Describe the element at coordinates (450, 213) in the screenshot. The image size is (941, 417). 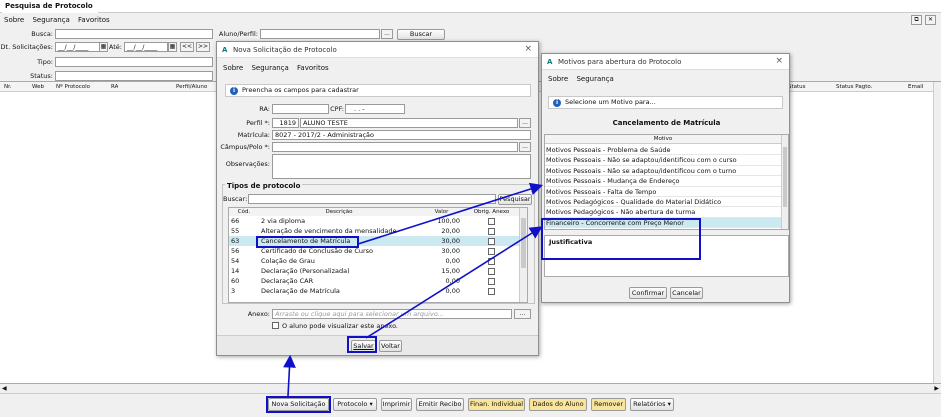
I see `arrow-cancelamento-to-motivos` at that location.